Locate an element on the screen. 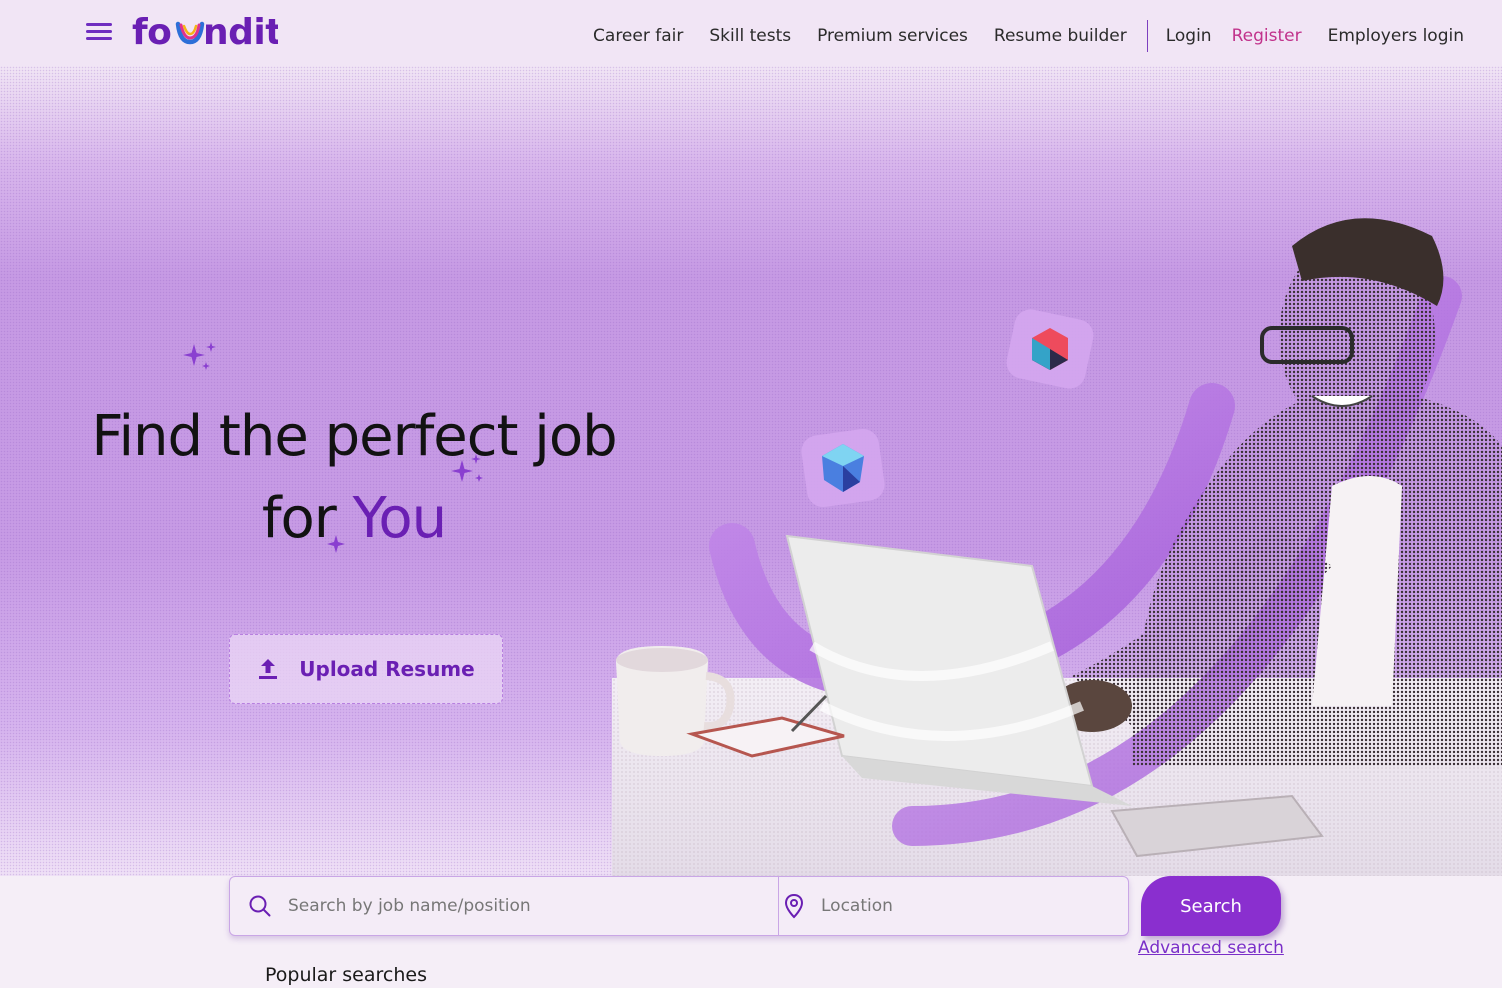 Image resolution: width=1502 pixels, height=988 pixels. job-search-field is located at coordinates (504, 906).